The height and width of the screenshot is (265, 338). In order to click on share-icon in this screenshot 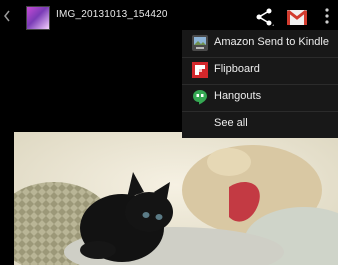, I will do `click(264, 17)`.